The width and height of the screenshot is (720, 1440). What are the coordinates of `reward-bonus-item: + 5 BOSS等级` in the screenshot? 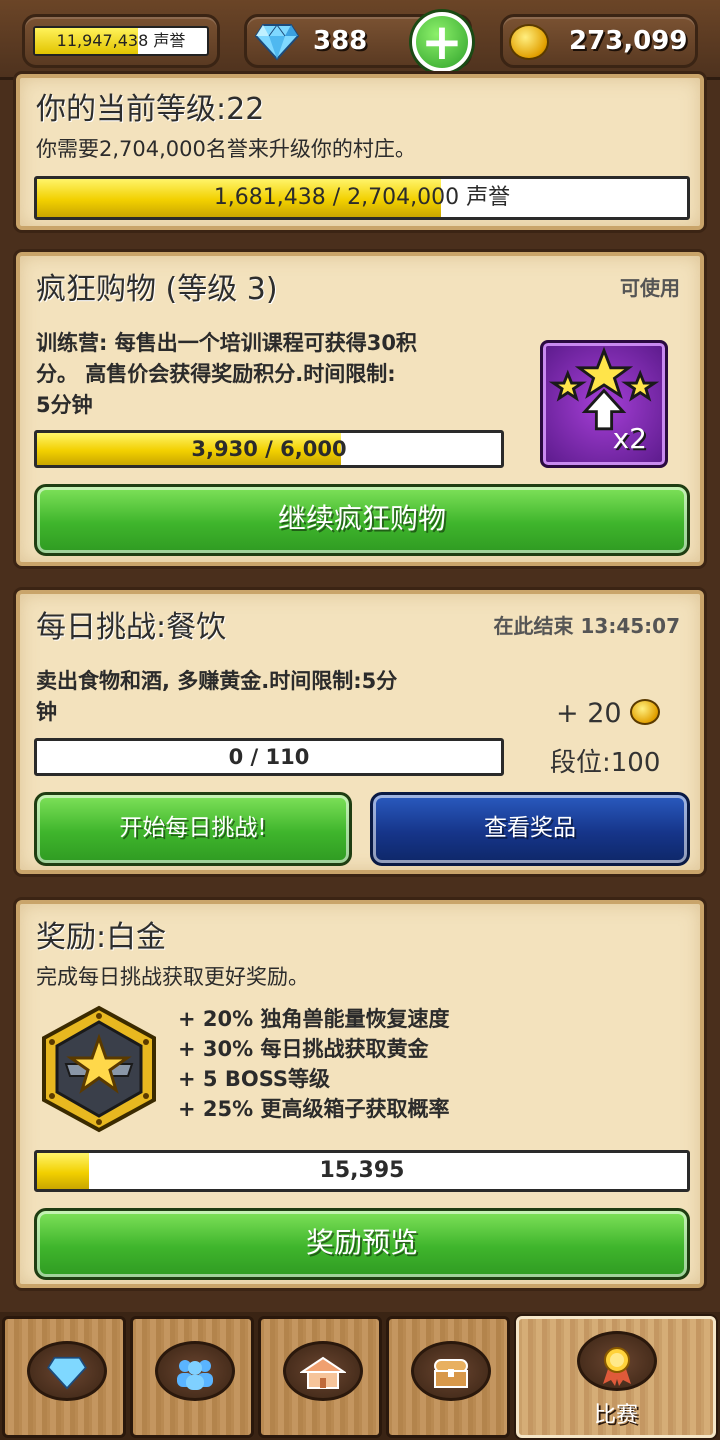 It's located at (254, 1079).